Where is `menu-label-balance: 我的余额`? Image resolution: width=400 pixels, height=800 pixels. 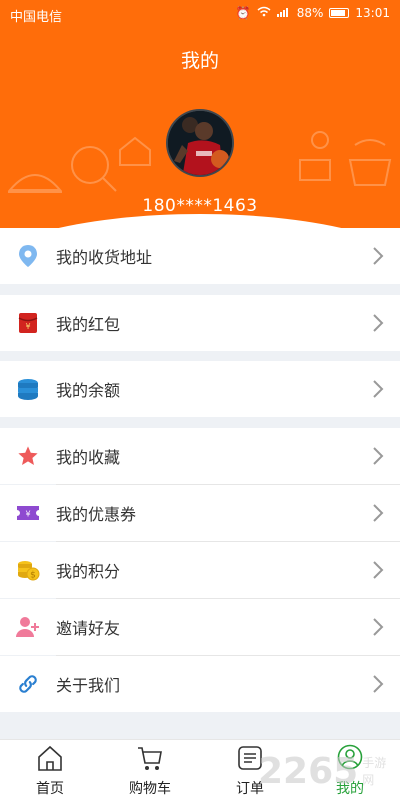 menu-label-balance: 我的余额 is located at coordinates (88, 390).